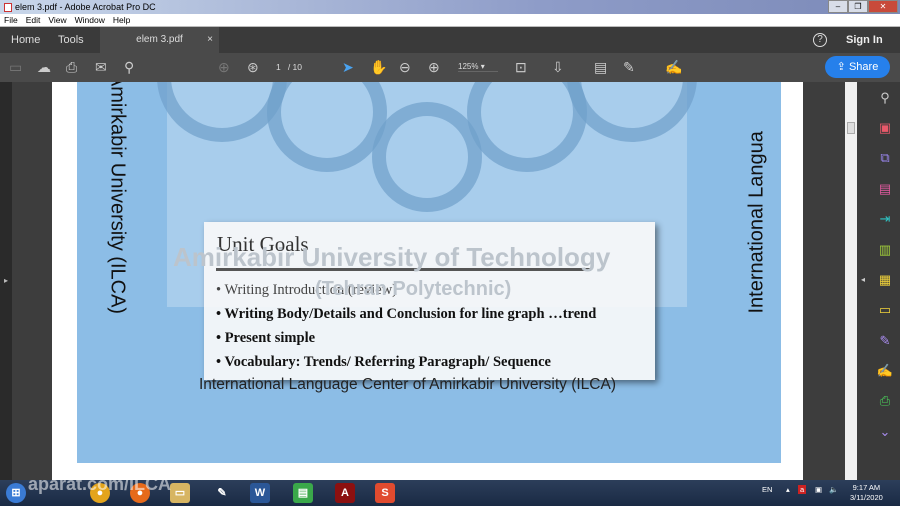 Image resolution: width=900 pixels, height=506 pixels. I want to click on video-watermark: aparat.com/ILCA, so click(100, 484).